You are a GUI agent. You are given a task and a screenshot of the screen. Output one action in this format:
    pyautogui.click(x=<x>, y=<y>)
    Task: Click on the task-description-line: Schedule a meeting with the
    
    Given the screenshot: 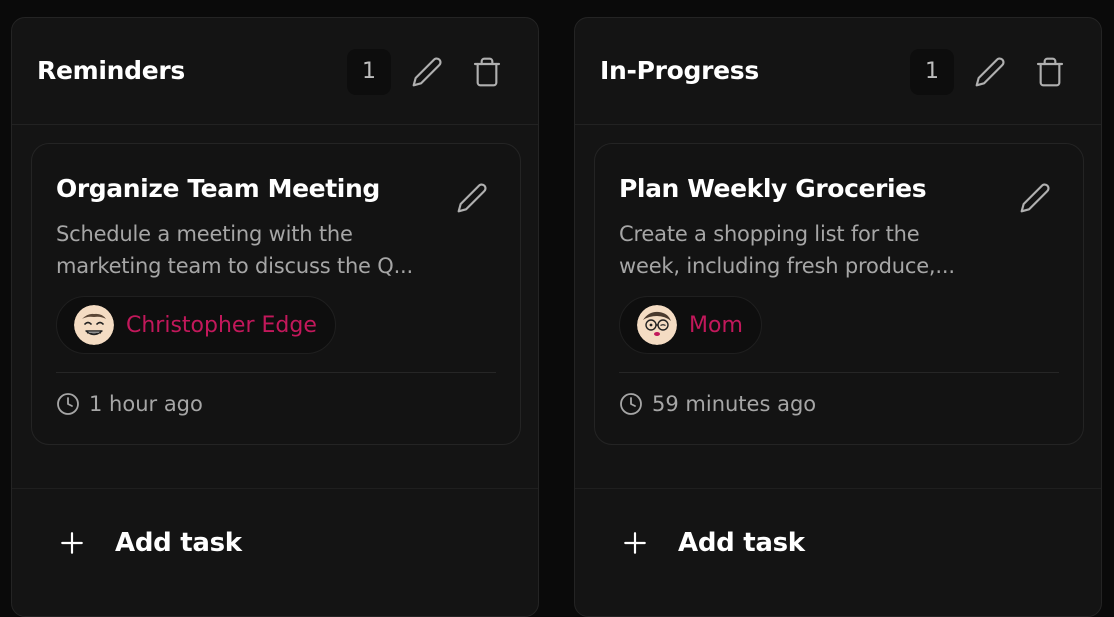 What is the action you would take?
    pyautogui.click(x=204, y=234)
    